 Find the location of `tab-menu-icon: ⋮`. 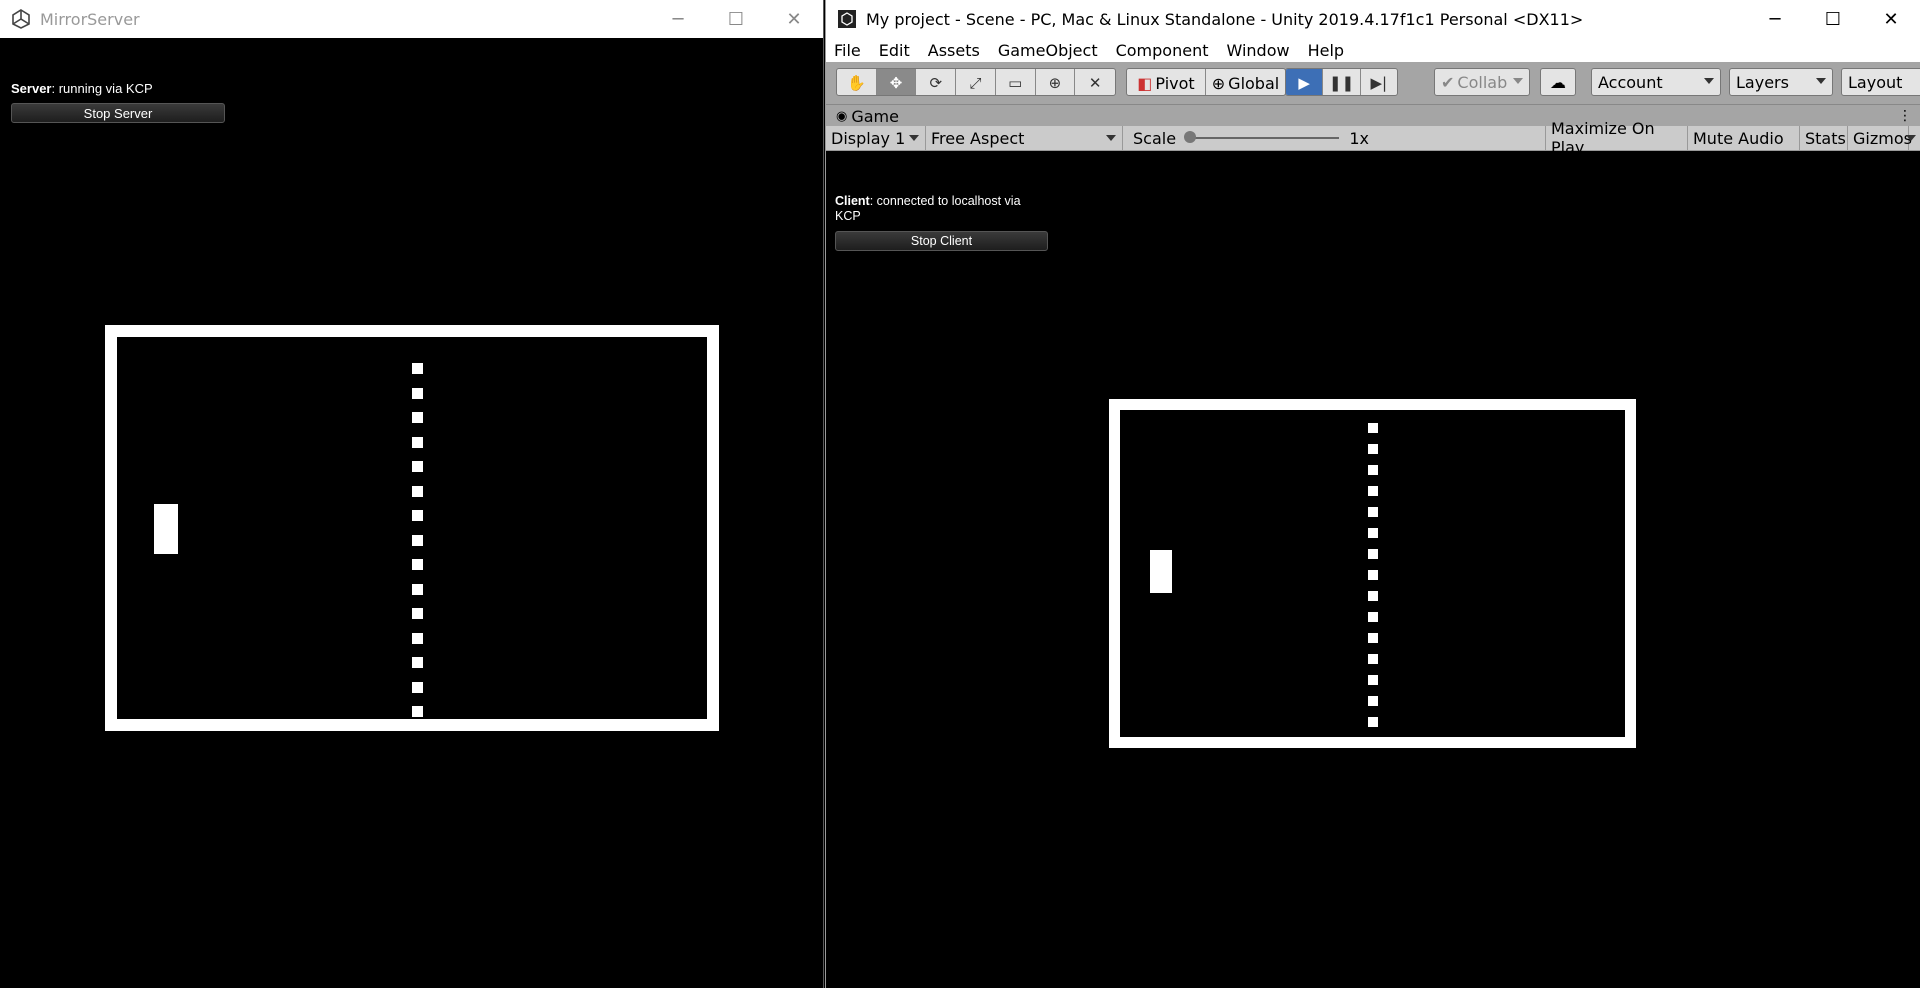

tab-menu-icon: ⋮ is located at coordinates (1905, 116).